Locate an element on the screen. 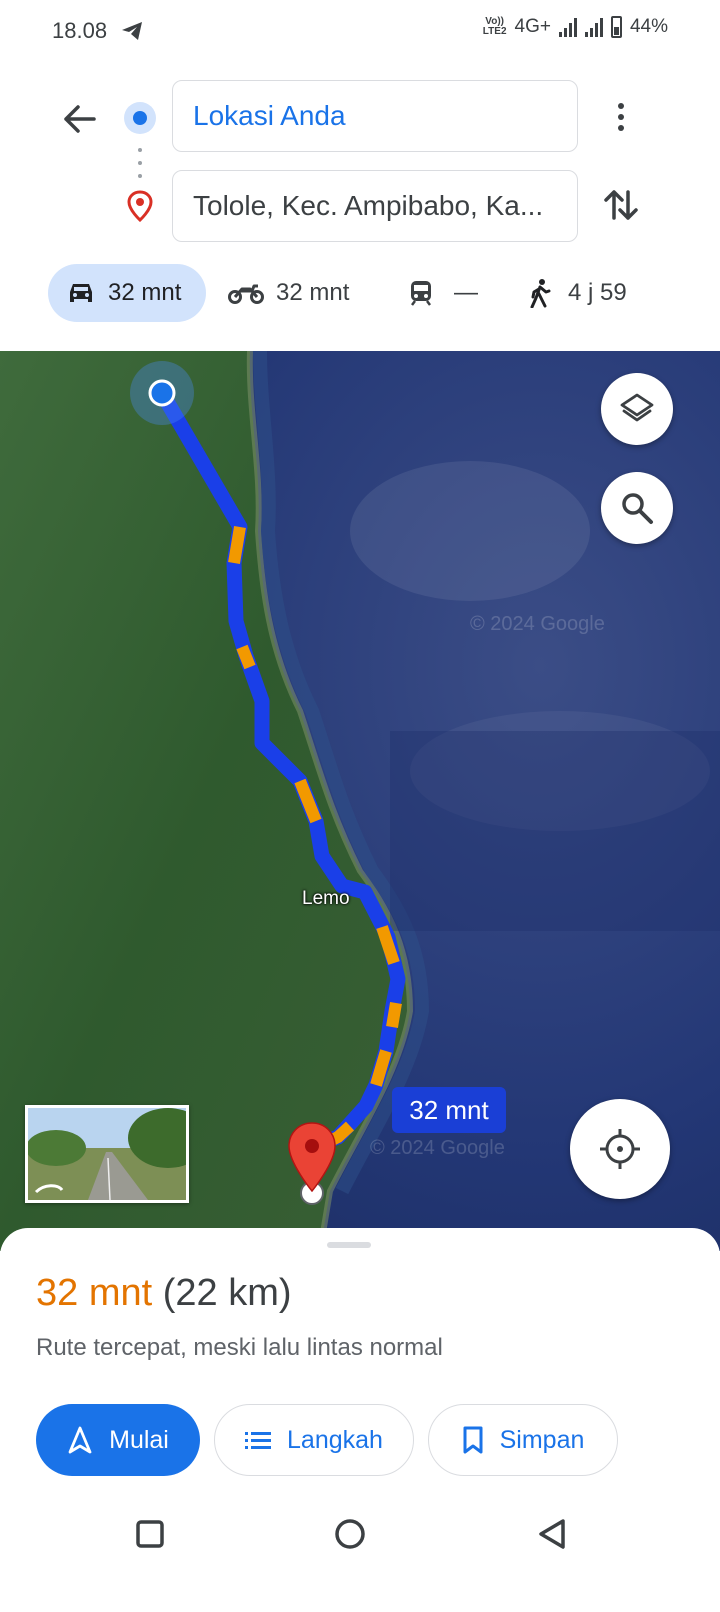 This screenshot has height=1612, width=720. place-label-lemo: Lemo is located at coordinates (326, 899).